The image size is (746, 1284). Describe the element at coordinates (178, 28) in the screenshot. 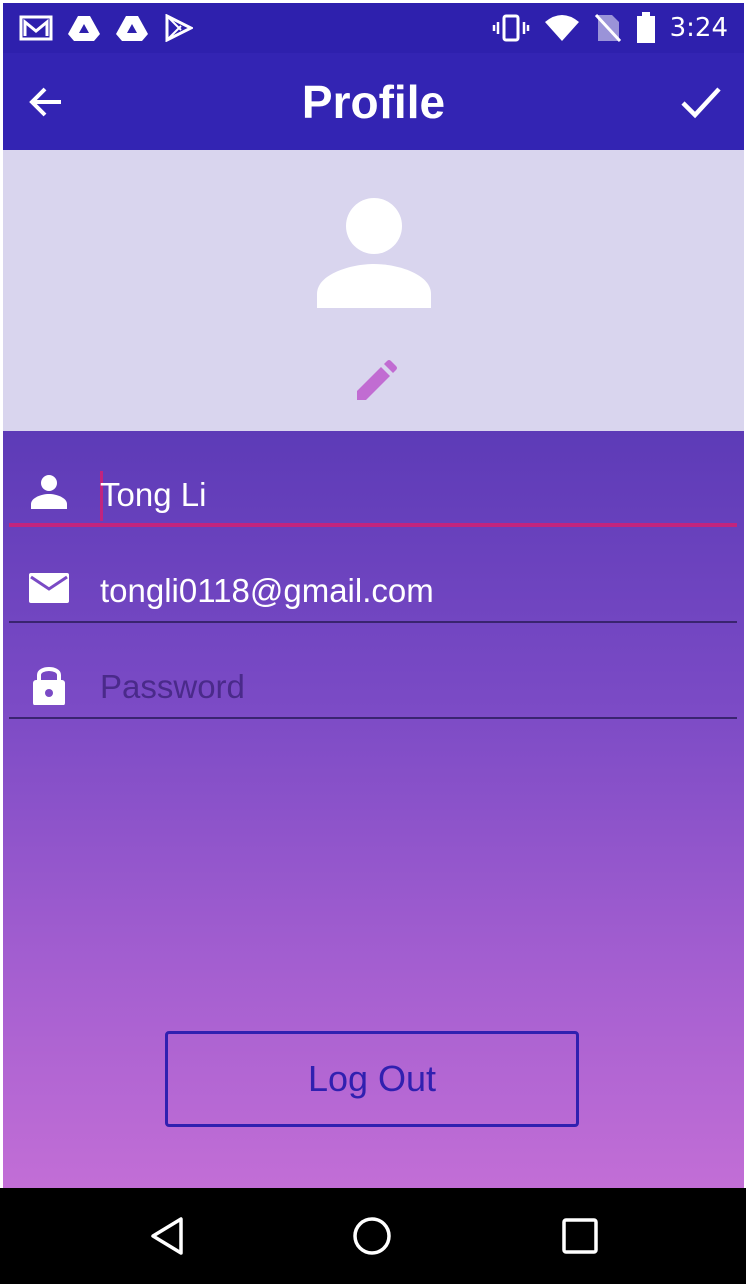

I see `play-store-icon` at that location.